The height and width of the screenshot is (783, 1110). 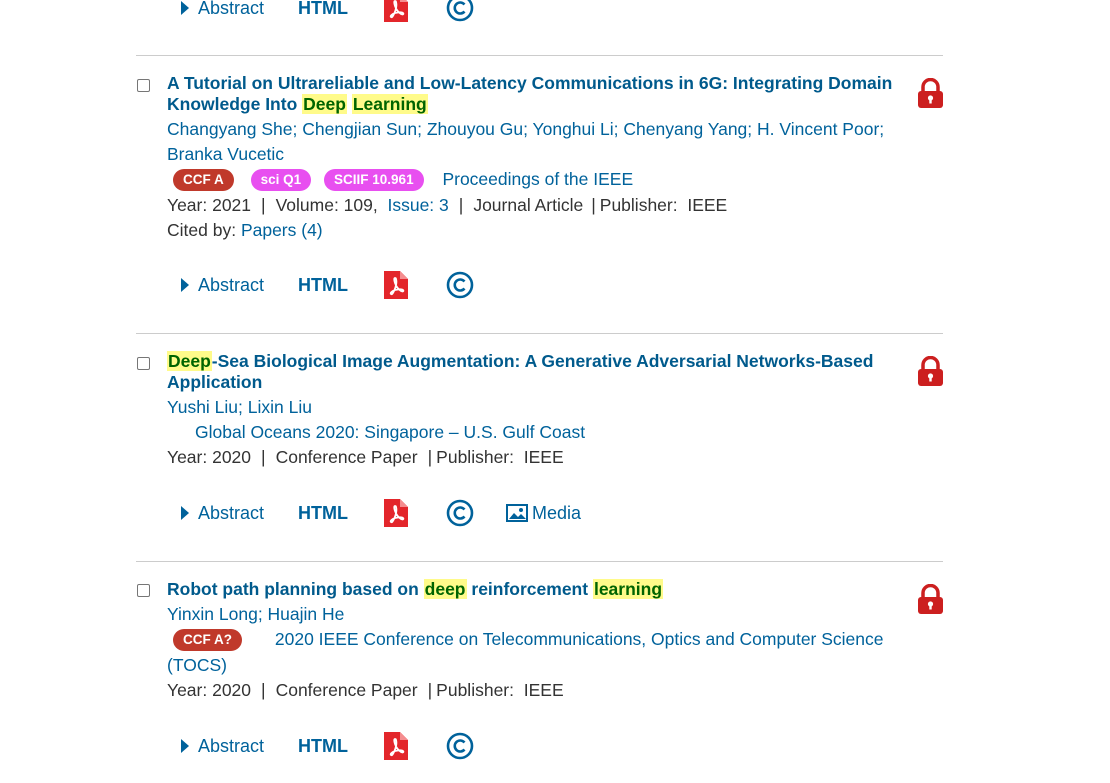 What do you see at coordinates (628, 589) in the screenshot?
I see `highlight-term: learning` at bounding box center [628, 589].